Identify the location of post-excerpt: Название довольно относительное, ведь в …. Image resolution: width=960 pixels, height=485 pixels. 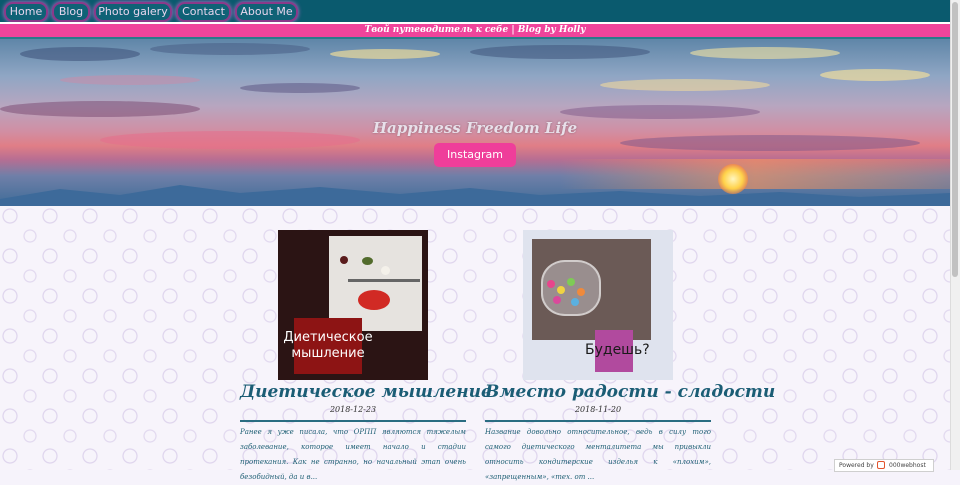
(598, 454).